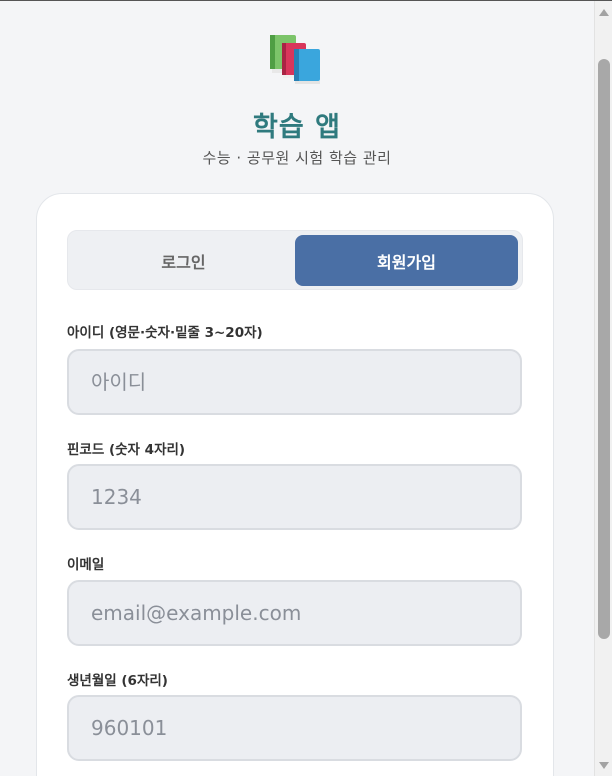 The height and width of the screenshot is (776, 612). Describe the element at coordinates (294, 728) in the screenshot. I see `birthdate-field` at that location.